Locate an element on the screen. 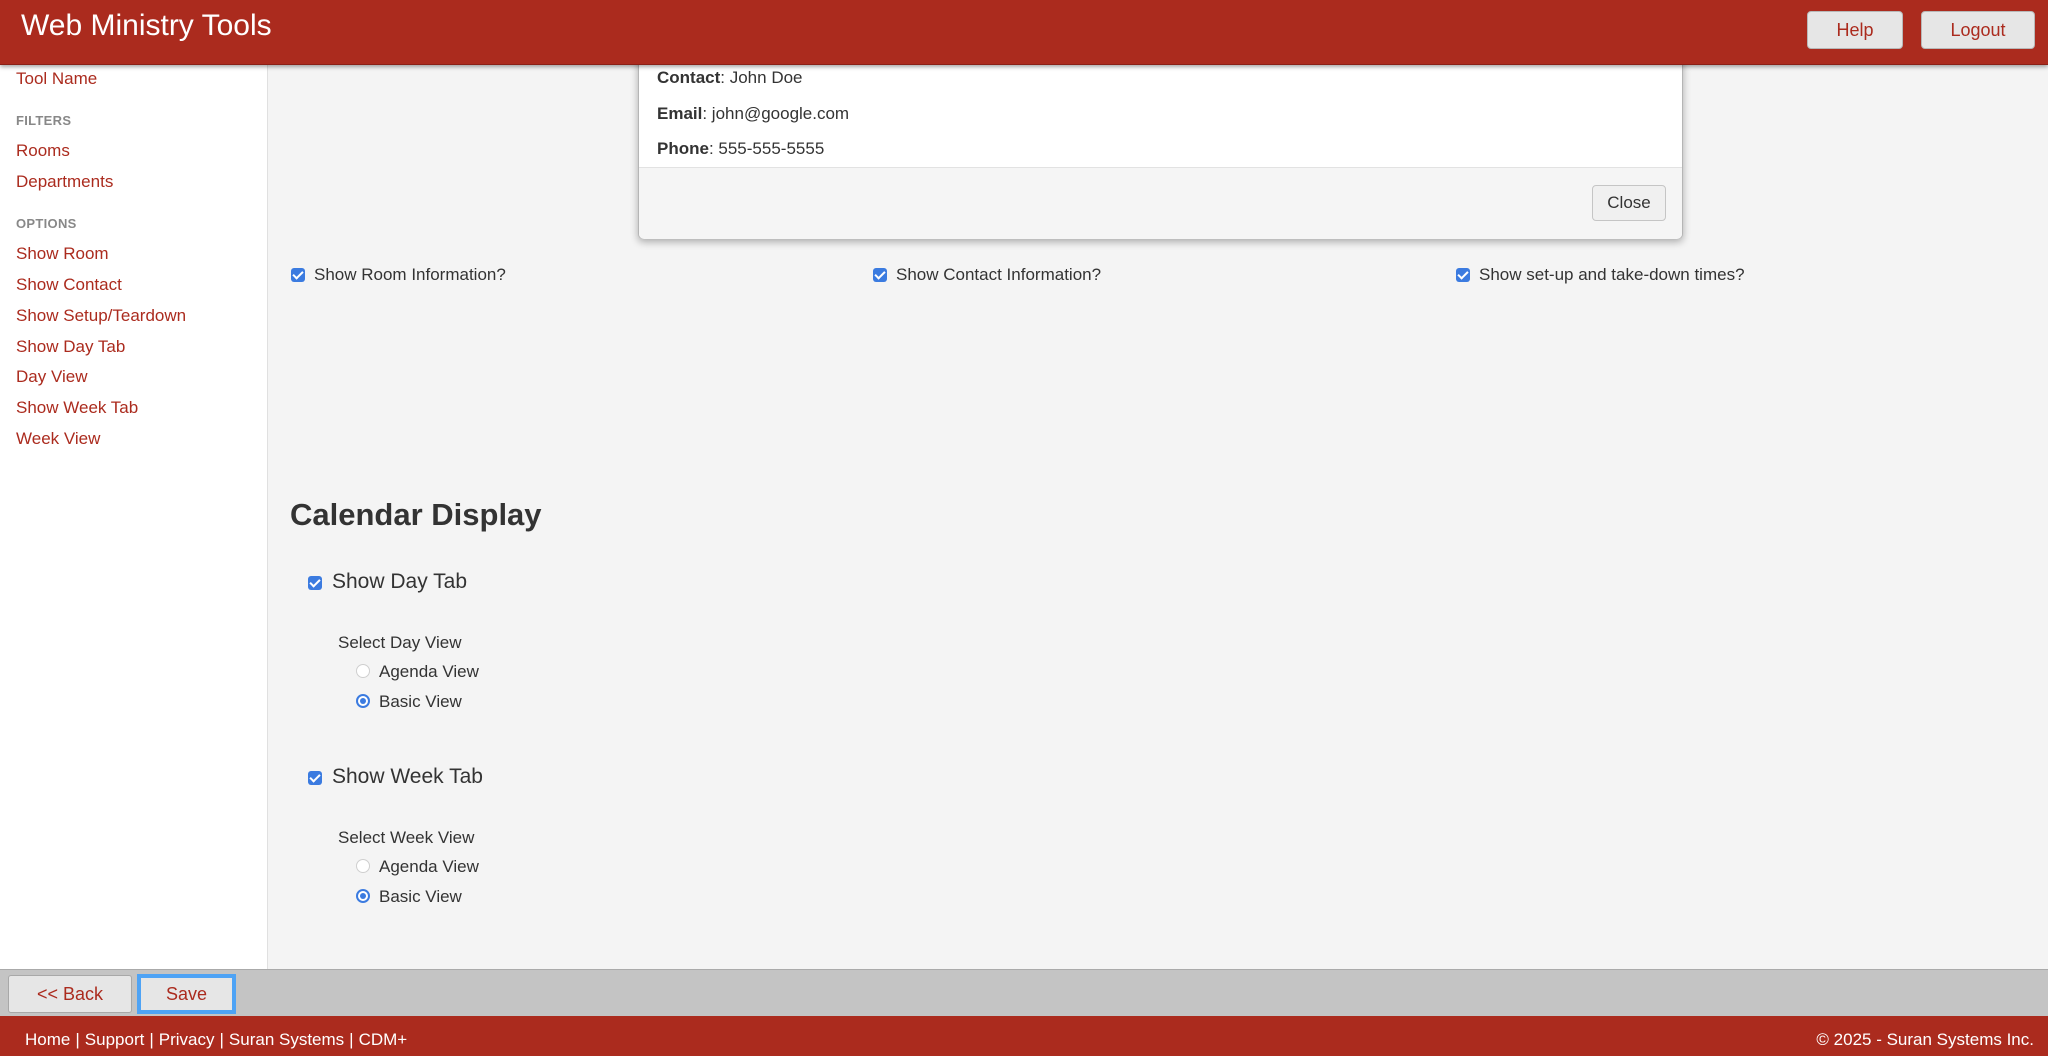  email-value: : john@google.com is located at coordinates (776, 113).